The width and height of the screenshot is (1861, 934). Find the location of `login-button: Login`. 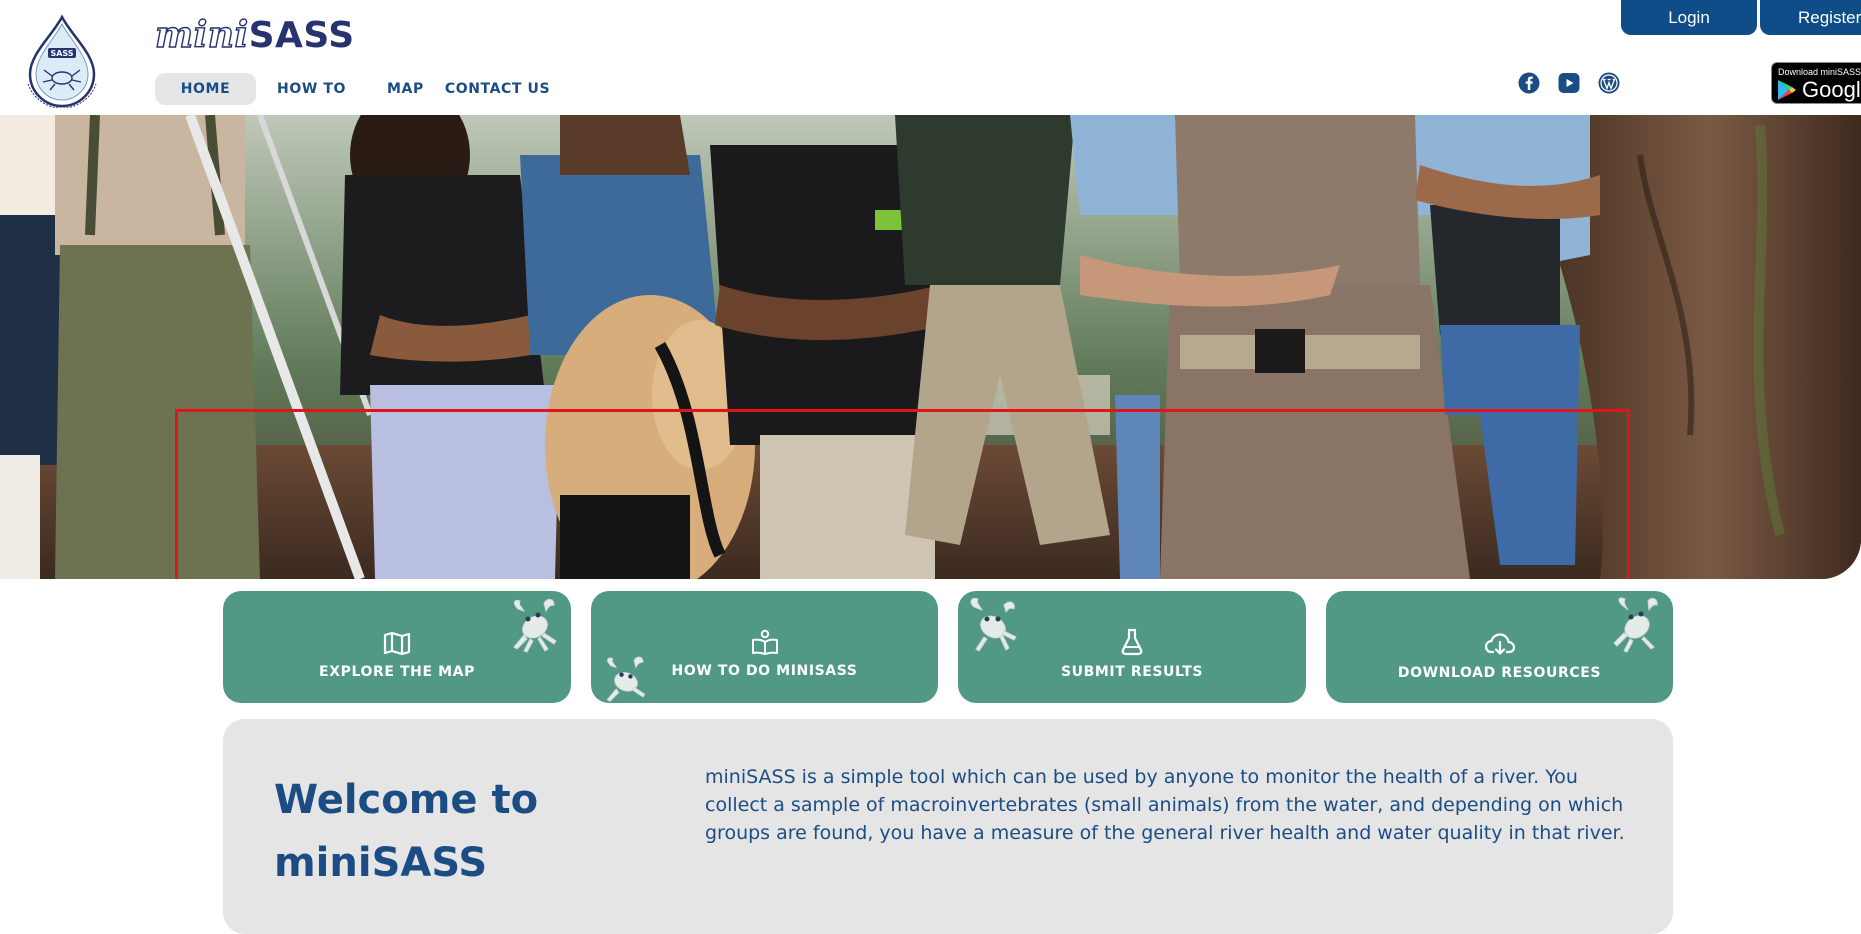

login-button: Login is located at coordinates (1689, 17).